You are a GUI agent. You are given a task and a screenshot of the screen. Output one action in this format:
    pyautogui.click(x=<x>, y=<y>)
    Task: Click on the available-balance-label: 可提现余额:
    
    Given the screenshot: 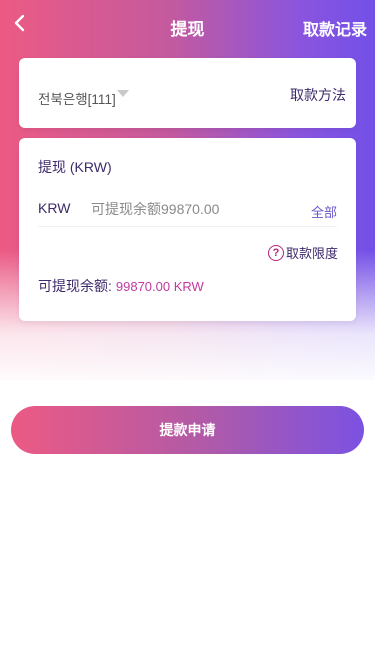 What is the action you would take?
    pyautogui.click(x=75, y=286)
    